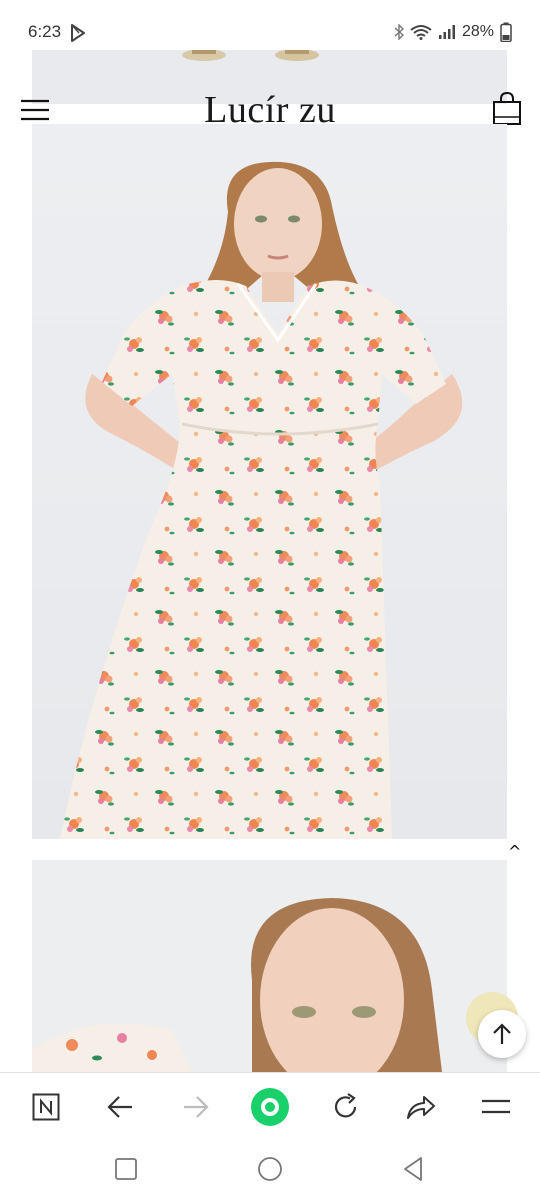 The width and height of the screenshot is (540, 1200). I want to click on arrow-up-icon, so click(502, 1033).